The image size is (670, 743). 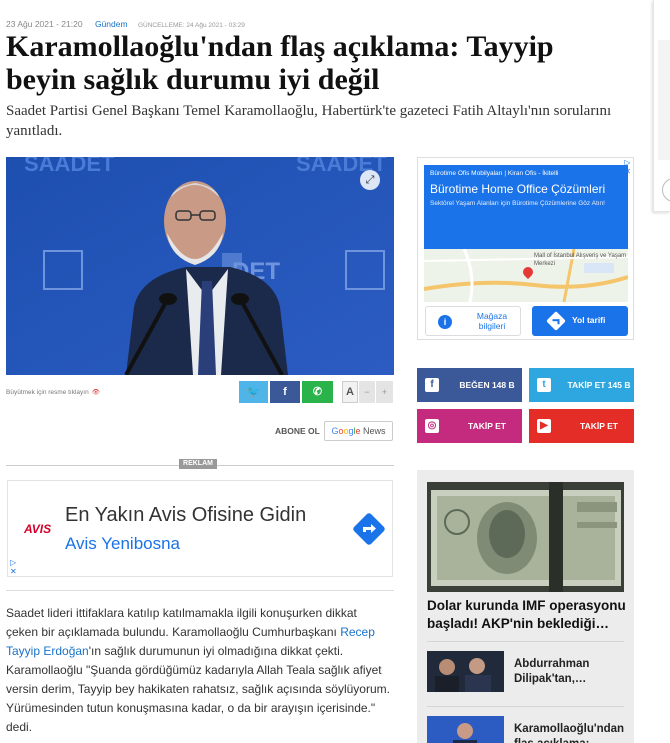 What do you see at coordinates (53, 392) in the screenshot?
I see `enlarge-caption: Büyütmek için resme tıklayın 👁` at bounding box center [53, 392].